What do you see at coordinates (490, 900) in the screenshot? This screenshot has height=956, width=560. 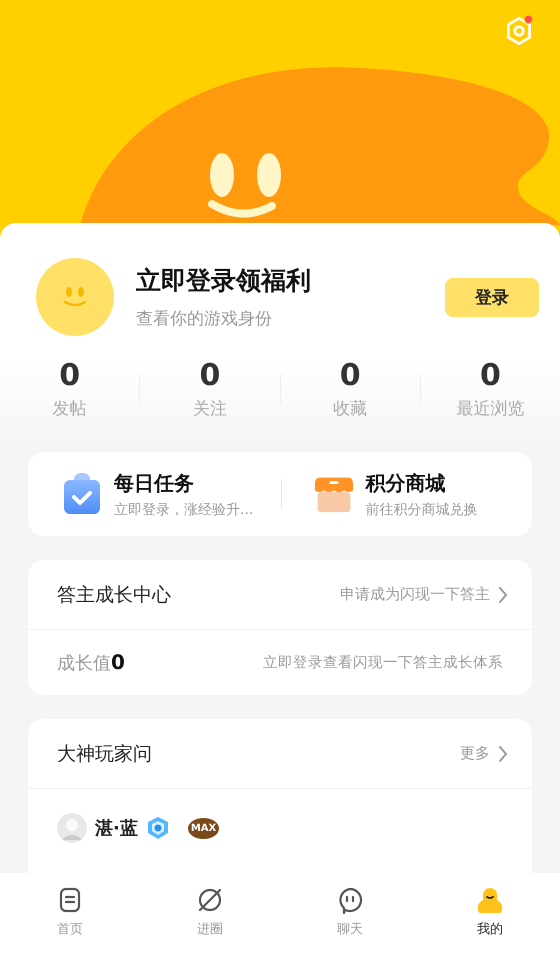 I see `mascot-icon` at bounding box center [490, 900].